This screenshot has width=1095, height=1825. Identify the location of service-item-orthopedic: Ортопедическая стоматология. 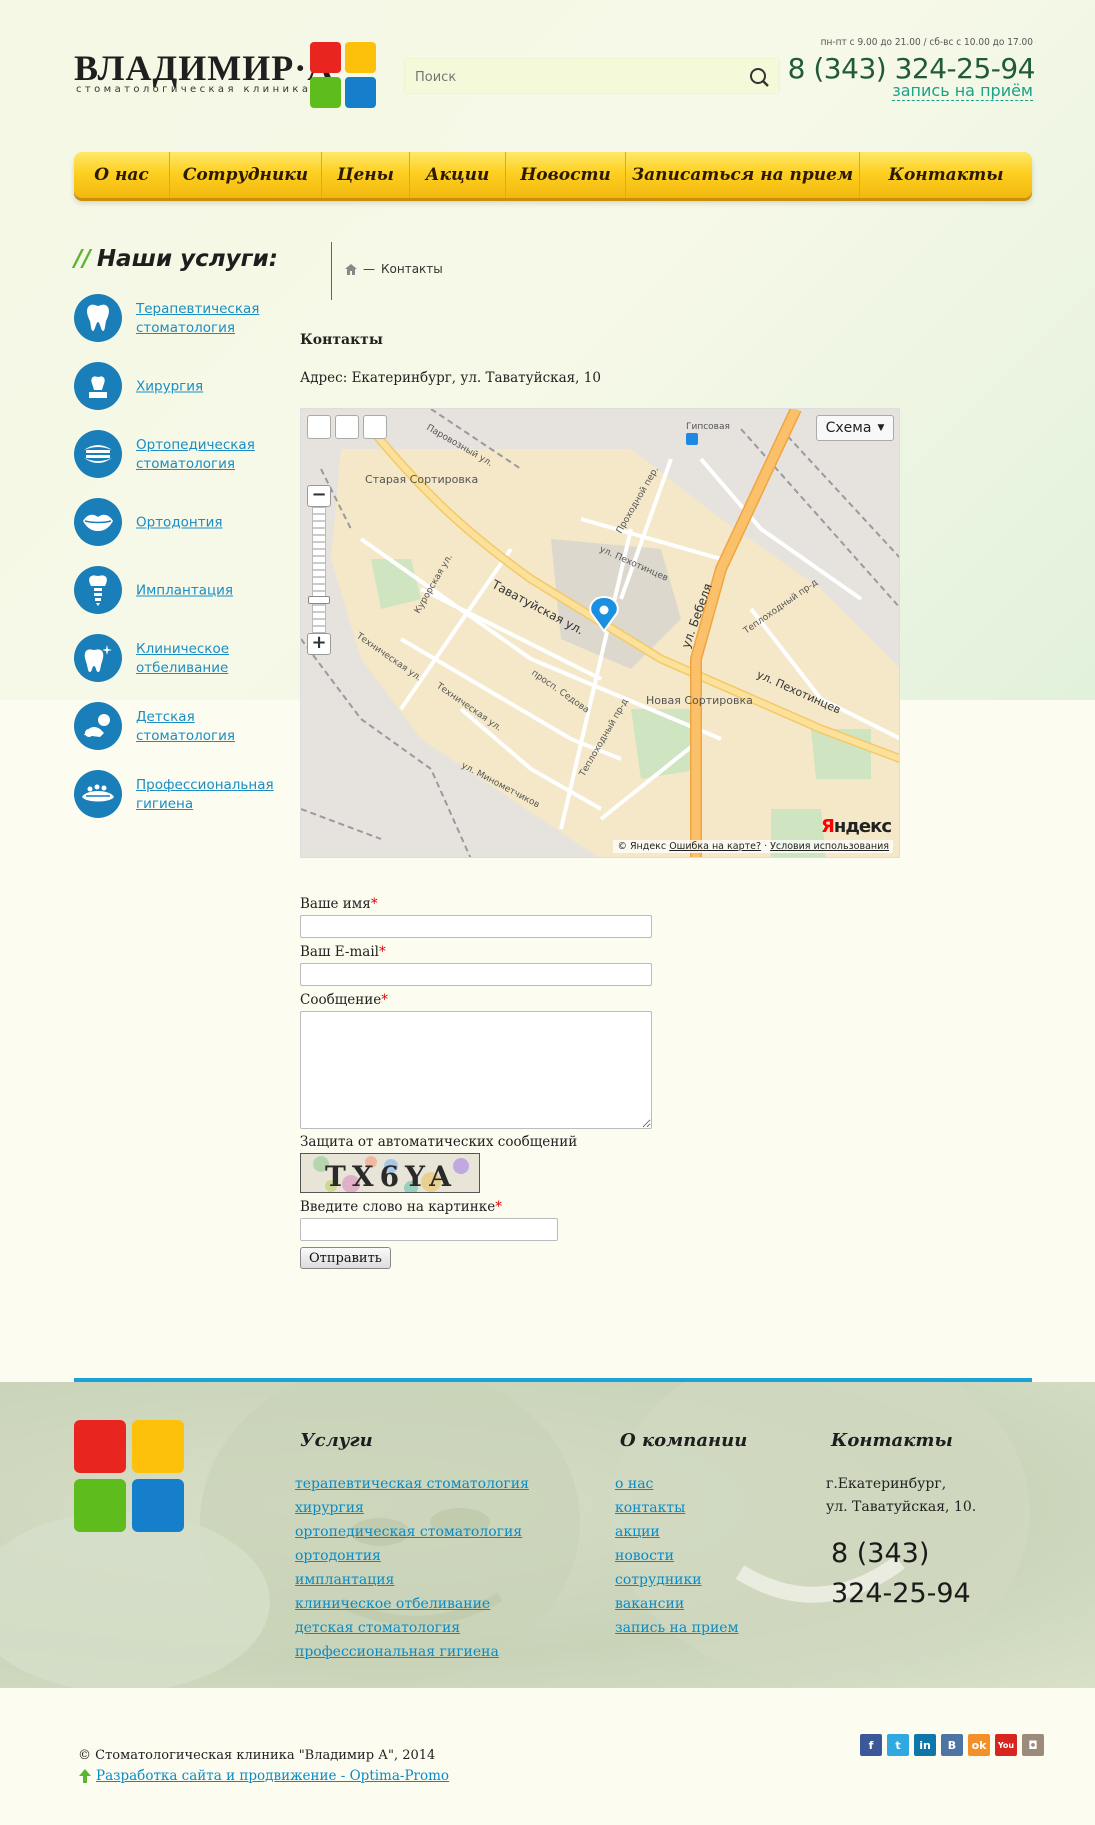
(189, 455).